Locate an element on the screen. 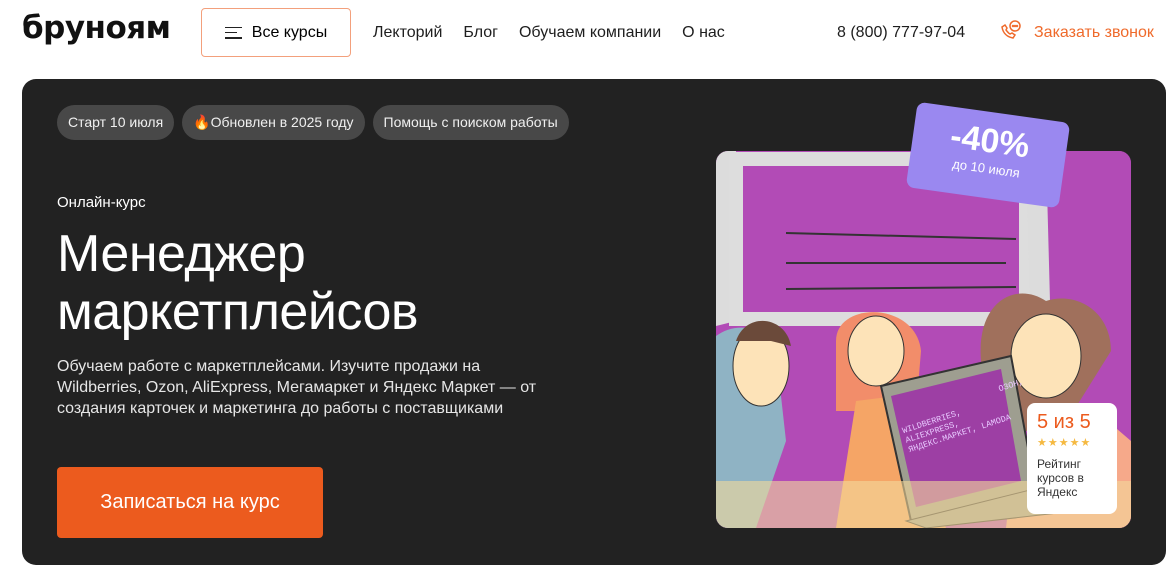 This screenshot has height=572, width=1176. tag-job-help: Помощь с поиском работы is located at coordinates (470, 122).